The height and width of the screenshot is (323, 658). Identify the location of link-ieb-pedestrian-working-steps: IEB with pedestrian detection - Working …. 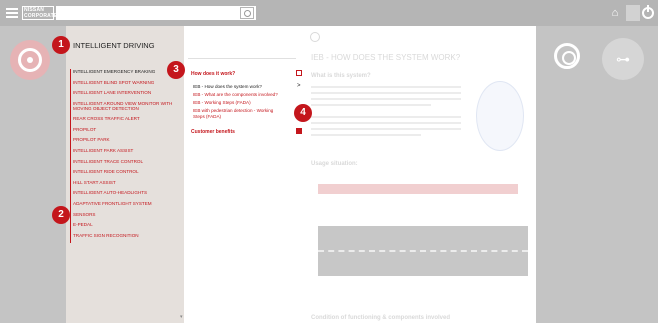
(239, 114).